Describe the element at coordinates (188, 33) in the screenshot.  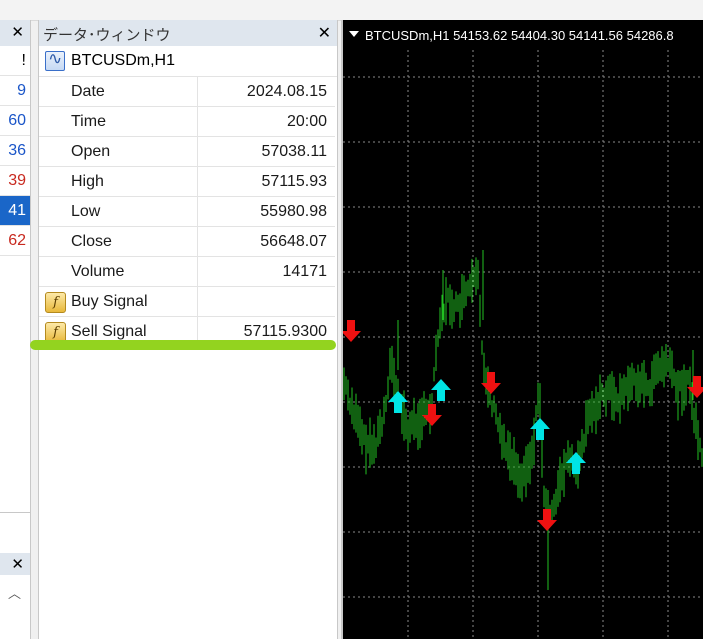
I see `data-window-header: データ･ウィンドウ ✕` at that location.